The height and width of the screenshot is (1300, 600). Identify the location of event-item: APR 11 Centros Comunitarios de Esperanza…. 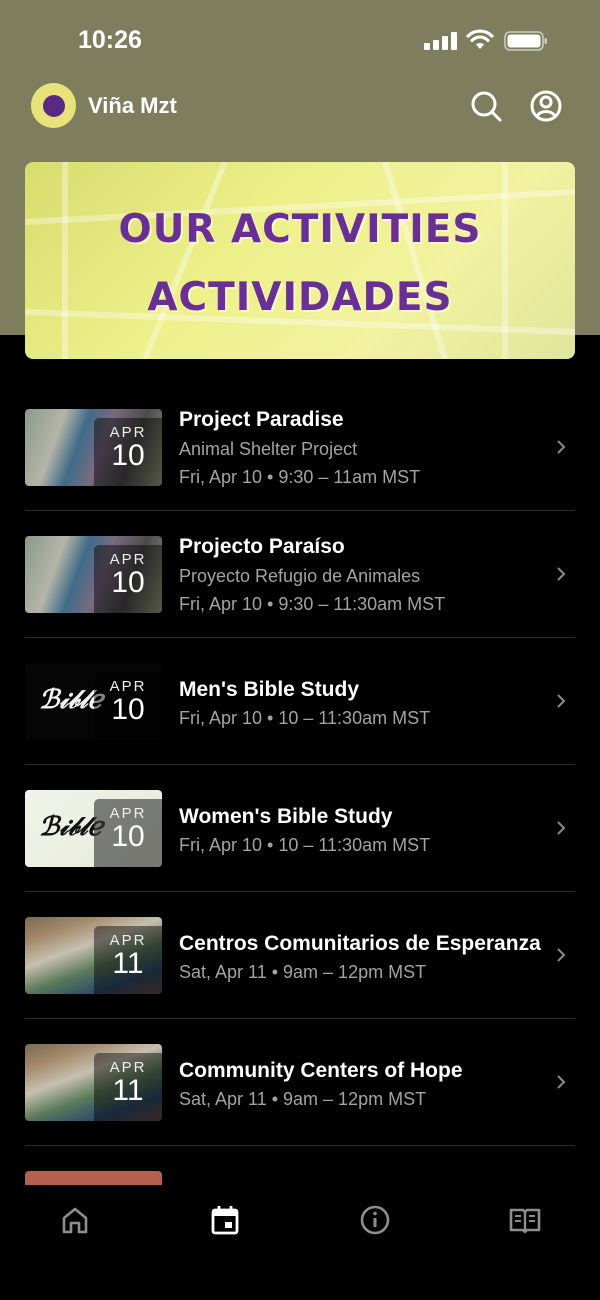
(300, 955).